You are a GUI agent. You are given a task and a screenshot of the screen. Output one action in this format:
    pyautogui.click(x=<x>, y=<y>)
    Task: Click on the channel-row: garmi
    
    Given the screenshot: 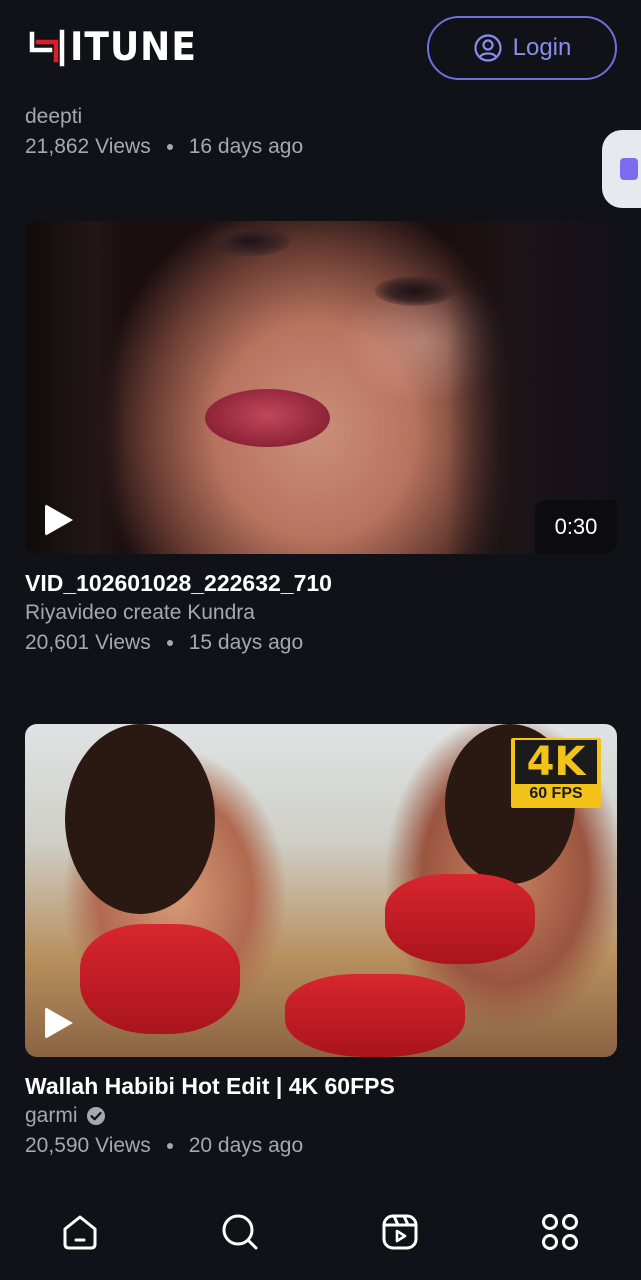 What is the action you would take?
    pyautogui.click(x=321, y=1116)
    